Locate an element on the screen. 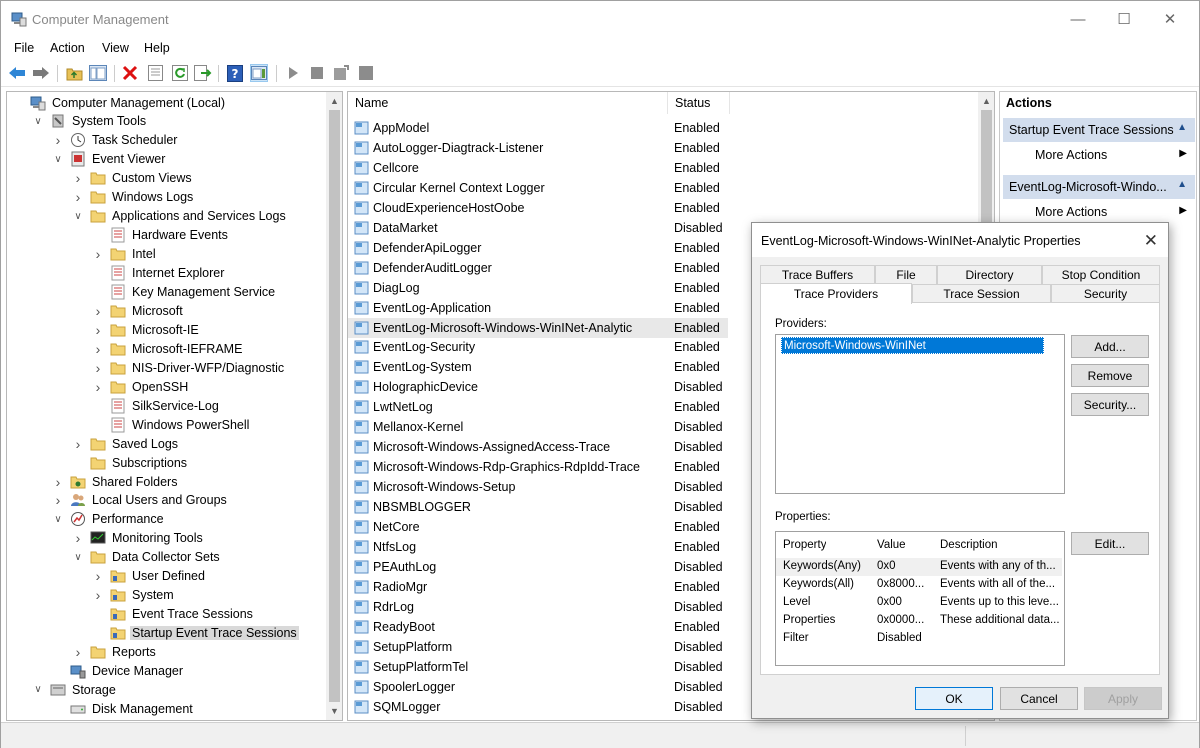  minimize-button: — is located at coordinates (1078, 19).